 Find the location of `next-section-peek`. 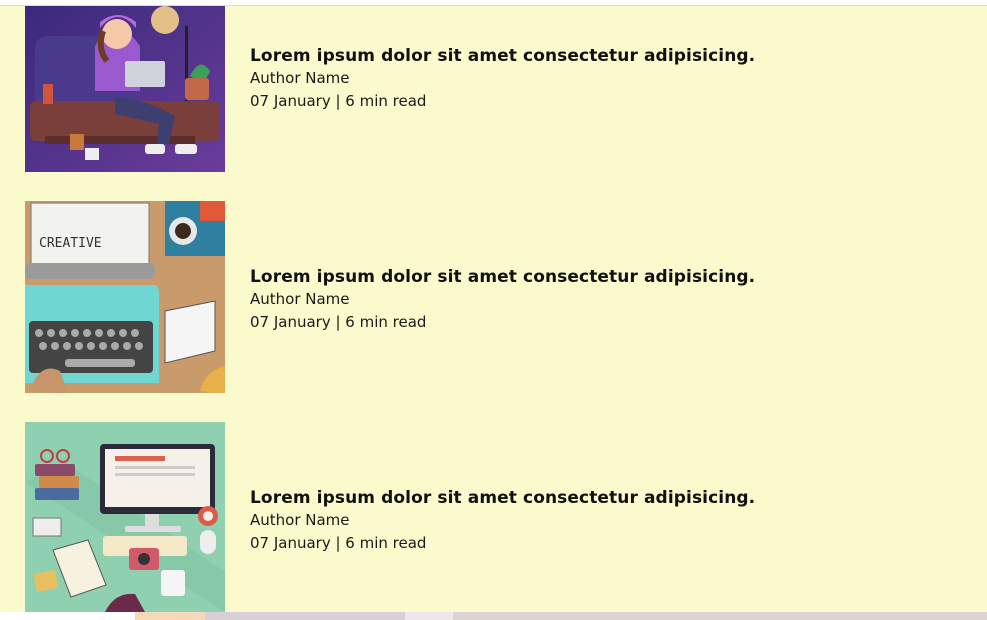

next-section-peek is located at coordinates (493, 616).